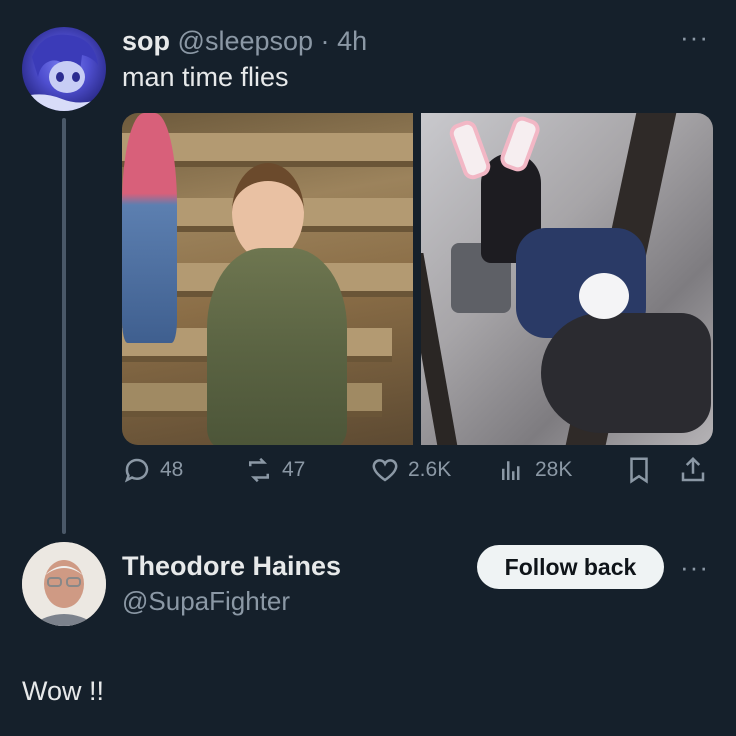 Image resolution: width=736 pixels, height=736 pixels. What do you see at coordinates (385, 470) in the screenshot?
I see `heart-icon` at bounding box center [385, 470].